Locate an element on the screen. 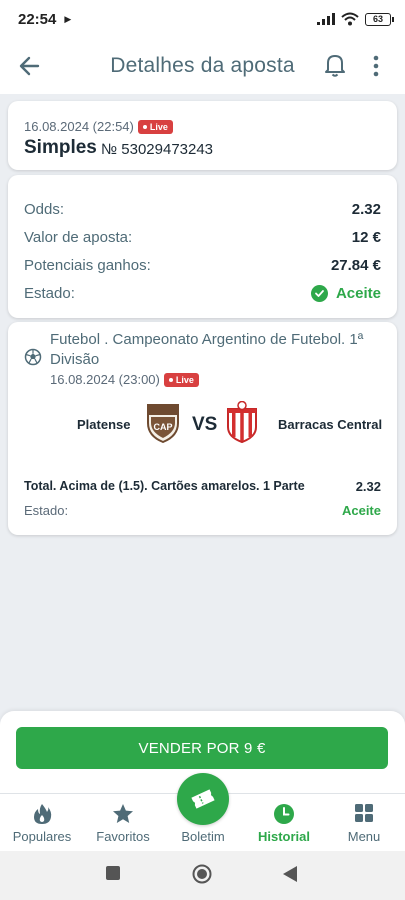 Image resolution: width=405 pixels, height=900 pixels. event-live-badge: Live is located at coordinates (181, 379).